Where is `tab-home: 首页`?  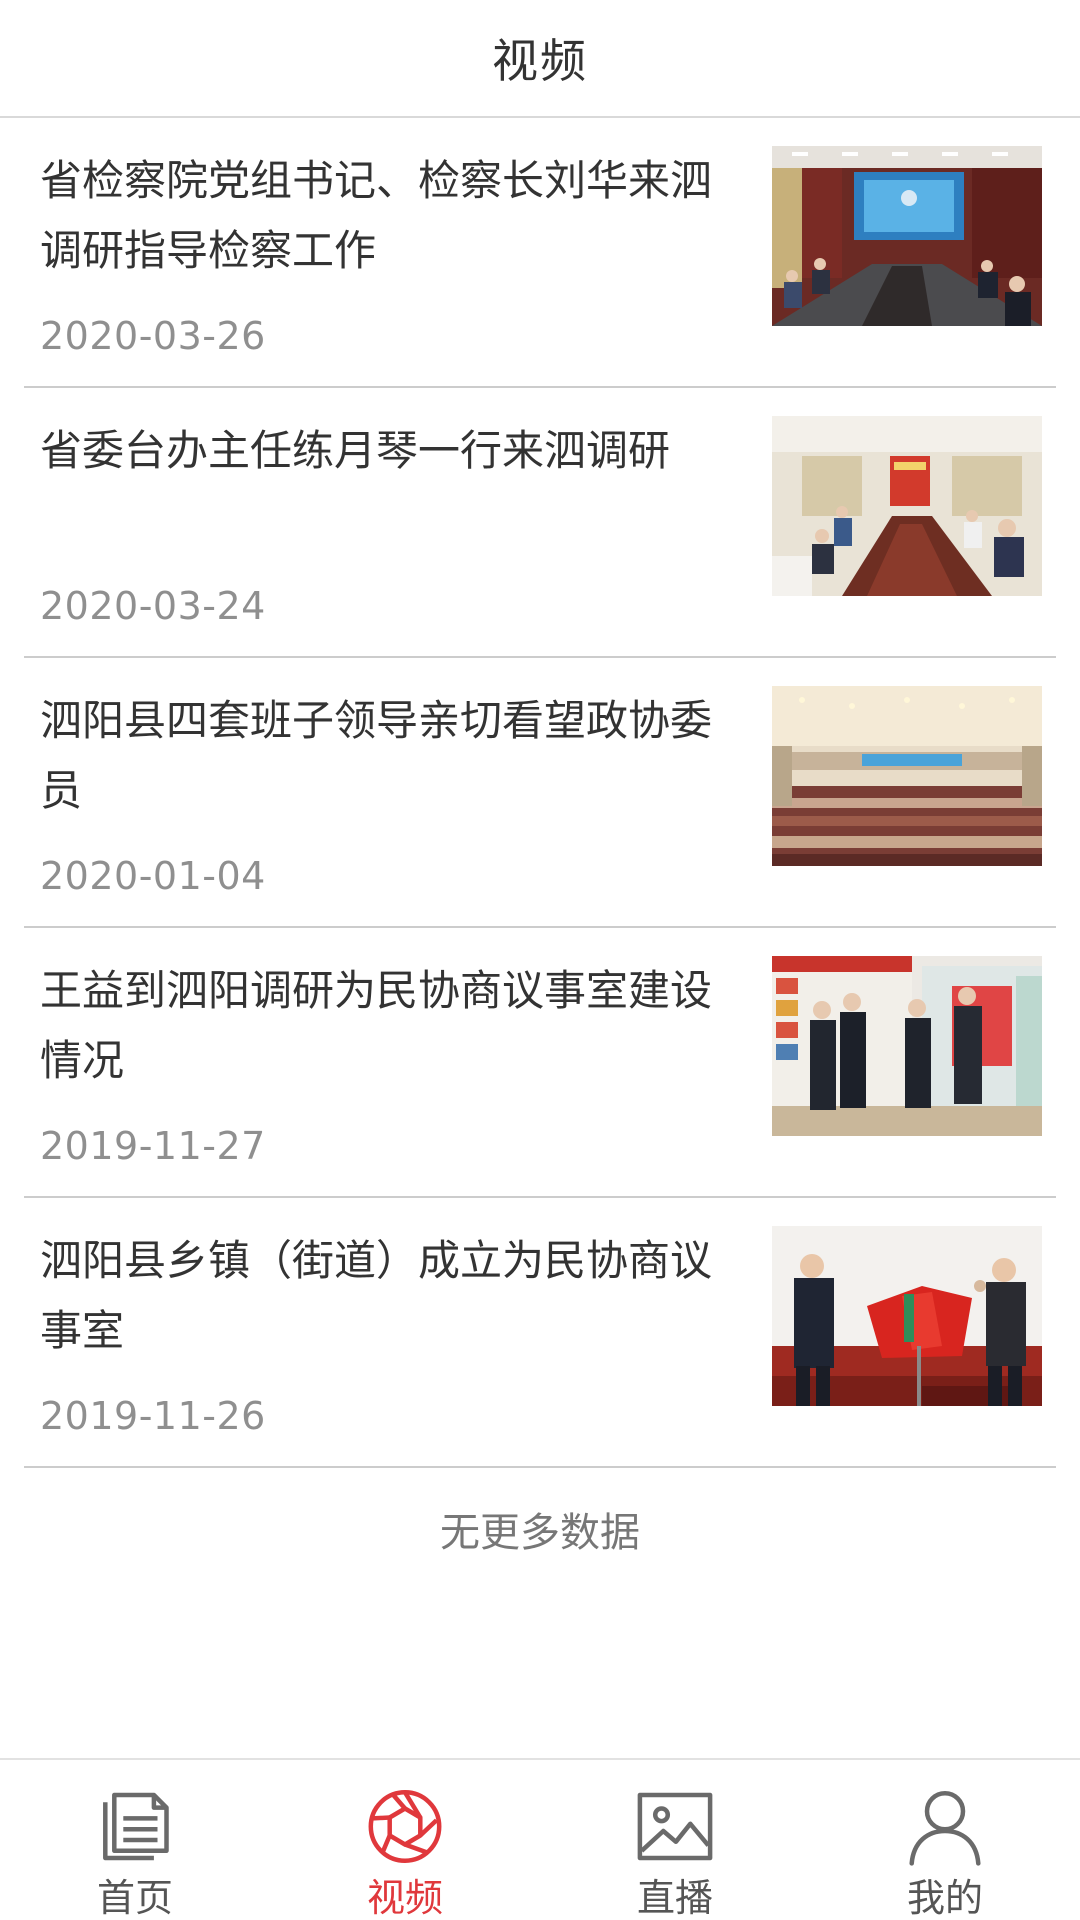
tab-home: 首页 is located at coordinates (135, 1840).